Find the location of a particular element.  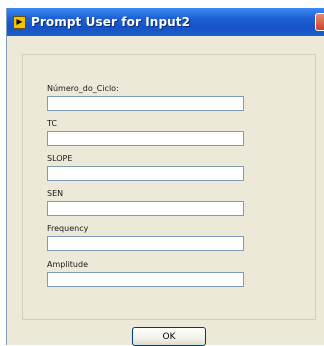

title-bar: ▶ Prompt User for Input2 is located at coordinates (165, 22).